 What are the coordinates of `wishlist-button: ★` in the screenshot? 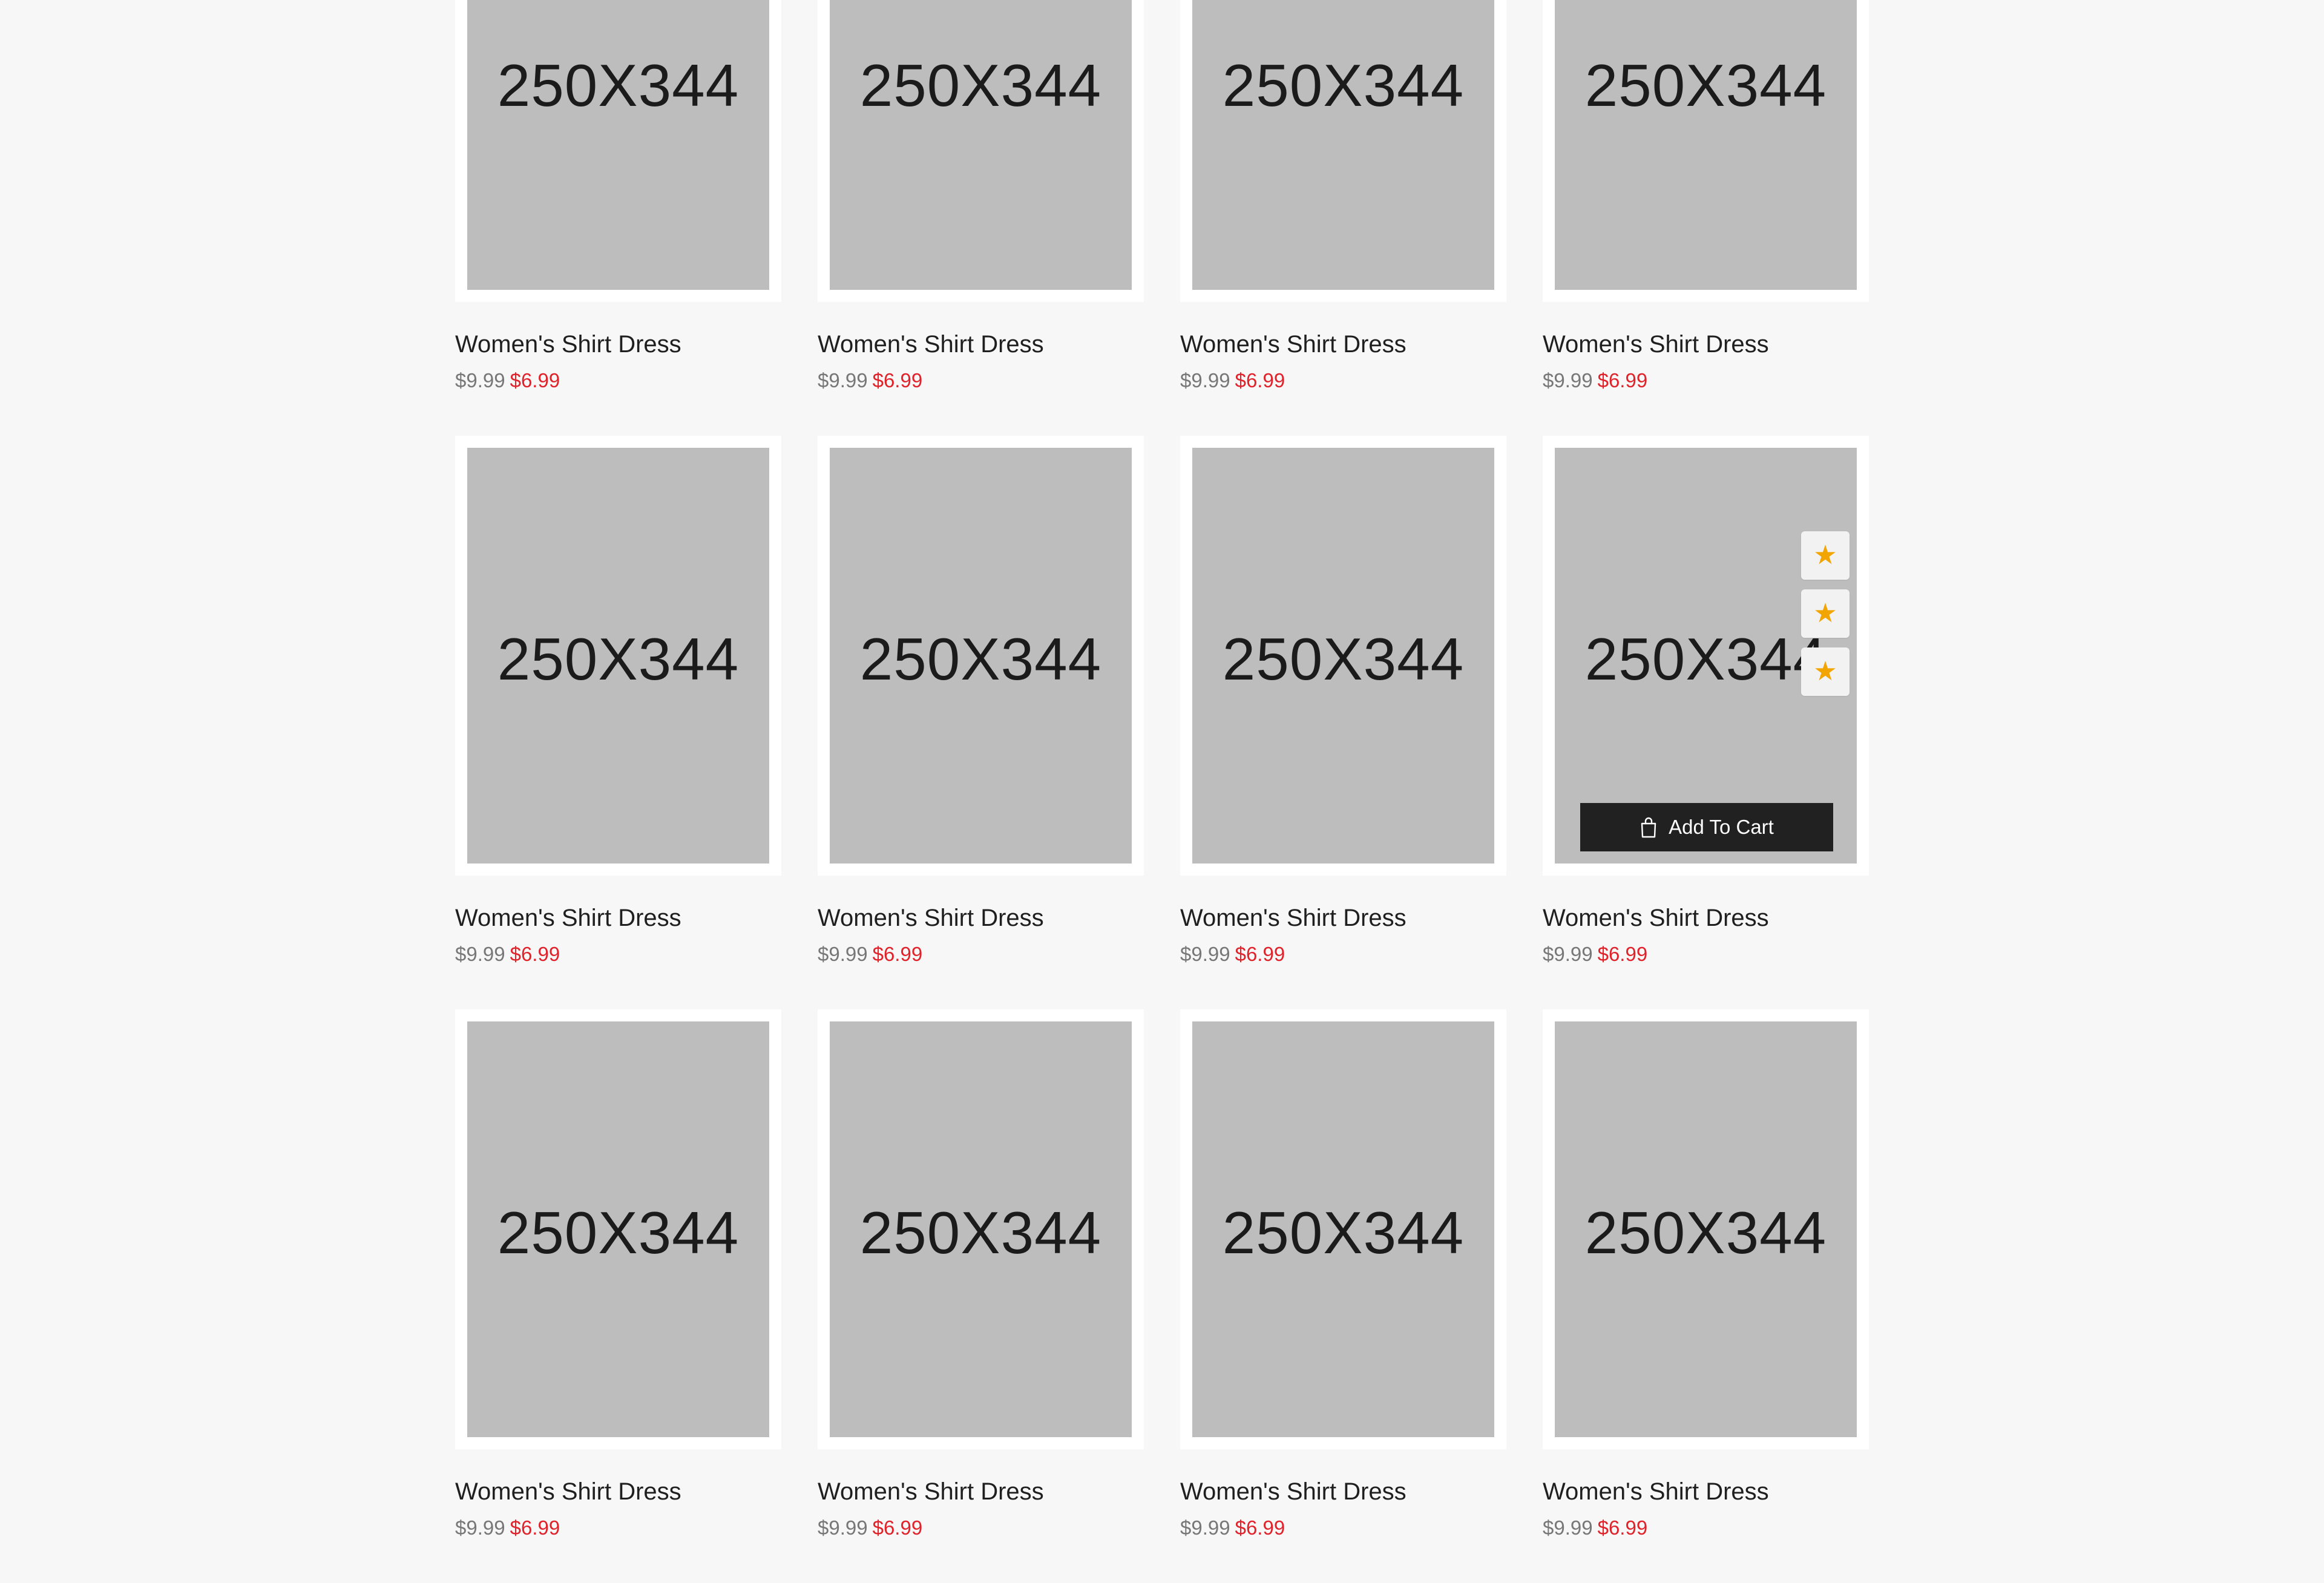 It's located at (1825, 555).